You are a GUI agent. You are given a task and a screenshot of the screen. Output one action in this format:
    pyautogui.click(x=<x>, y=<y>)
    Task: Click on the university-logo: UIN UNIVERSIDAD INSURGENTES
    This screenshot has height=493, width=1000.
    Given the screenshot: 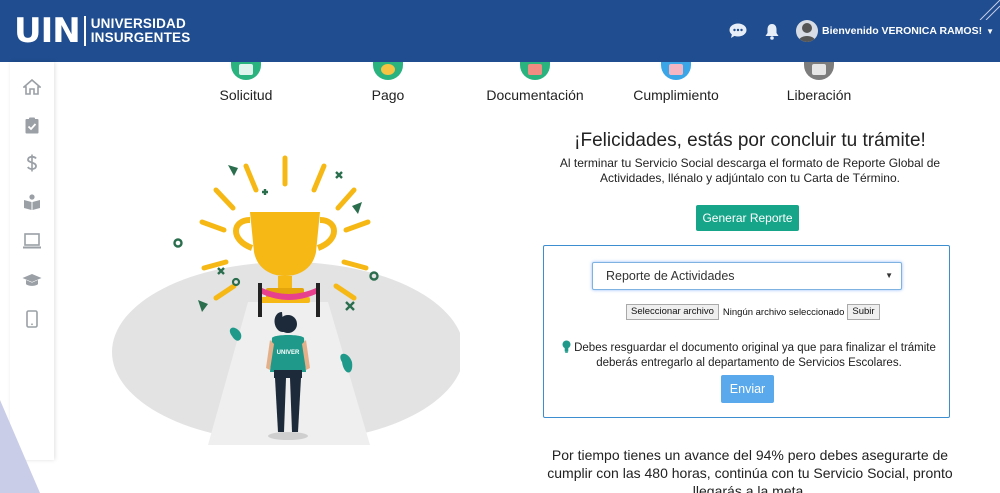 What is the action you would take?
    pyautogui.click(x=102, y=31)
    